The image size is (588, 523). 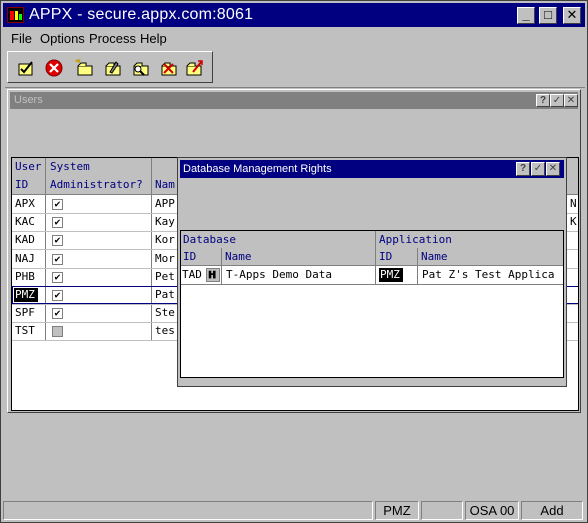 What do you see at coordinates (442, 510) in the screenshot?
I see `status-blank` at bounding box center [442, 510].